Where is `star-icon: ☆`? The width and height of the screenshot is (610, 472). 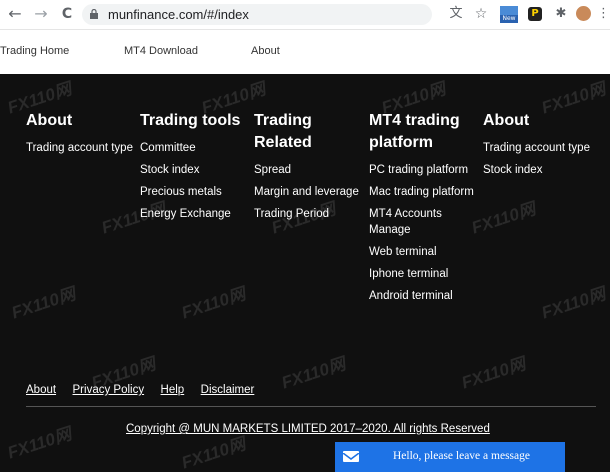 star-icon: ☆ is located at coordinates (481, 14).